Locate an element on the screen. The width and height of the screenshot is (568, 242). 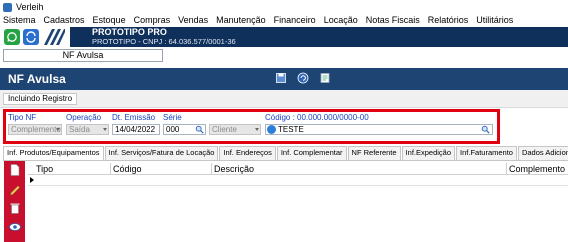
operacao-select: Saída is located at coordinates (87, 129).